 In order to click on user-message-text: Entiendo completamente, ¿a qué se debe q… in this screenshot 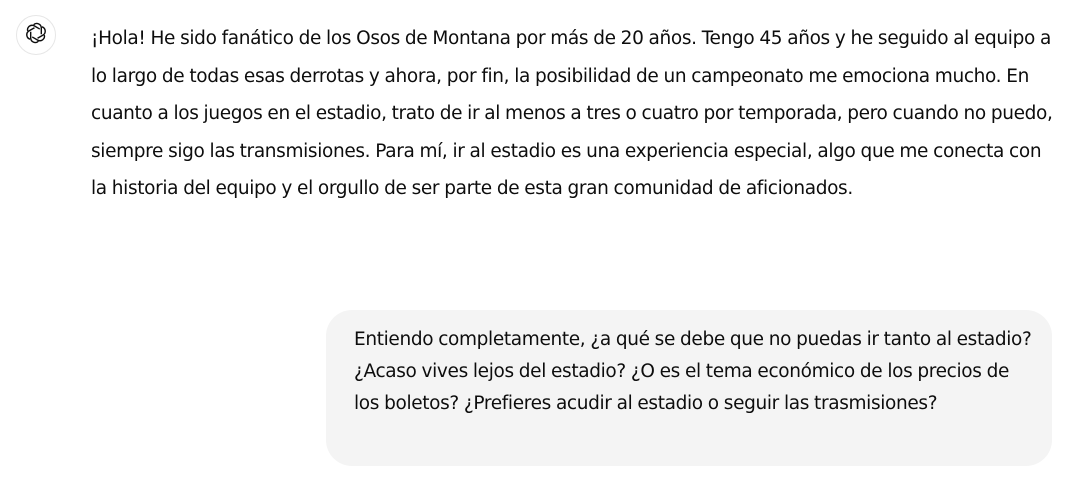, I will do `click(693, 371)`.